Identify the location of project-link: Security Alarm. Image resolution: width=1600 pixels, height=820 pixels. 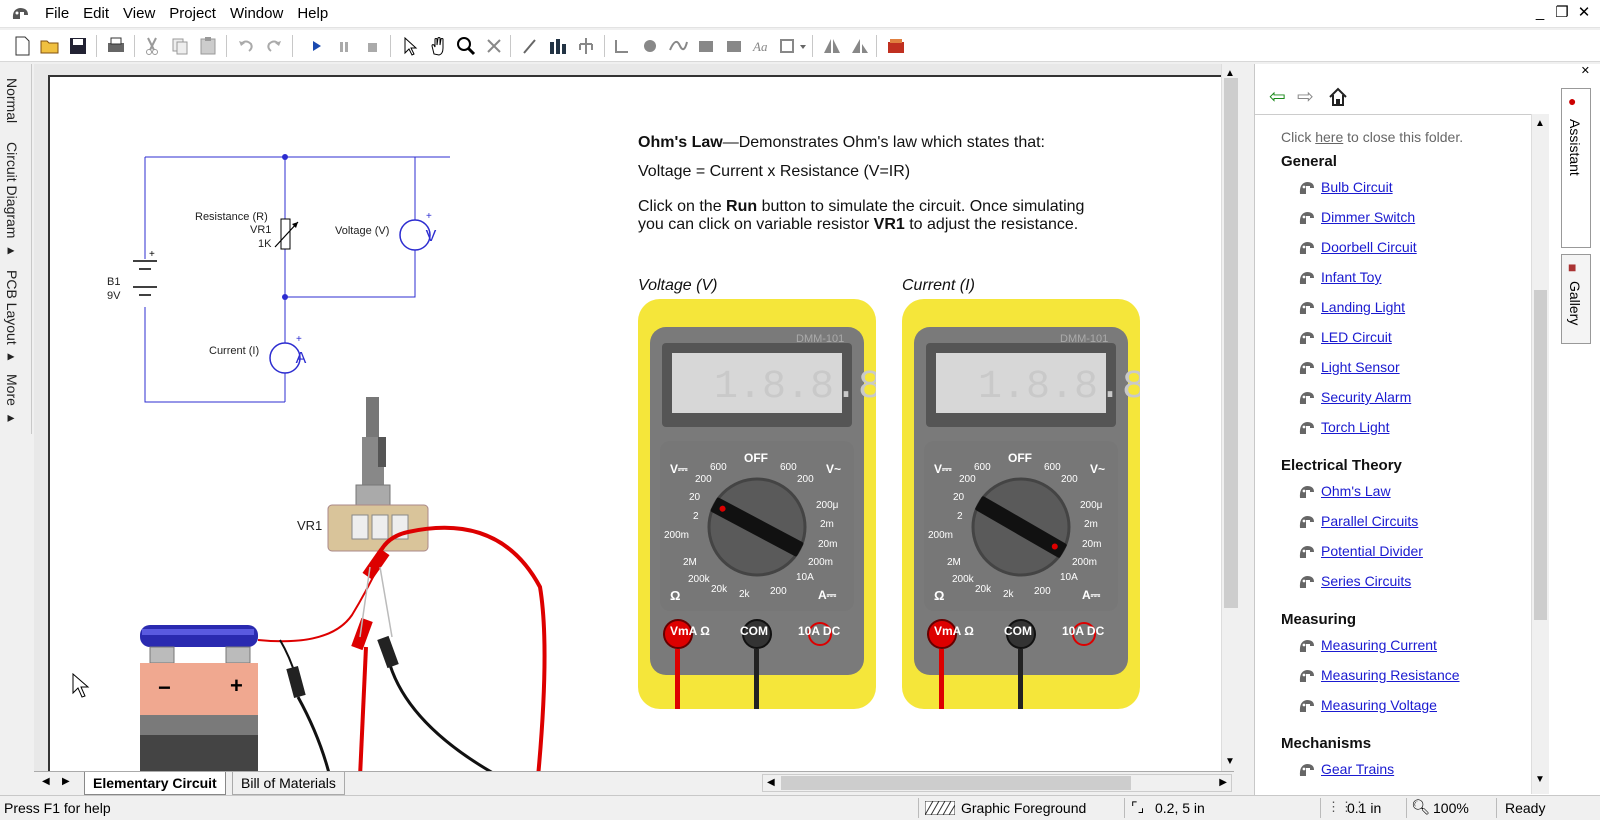
(1366, 397).